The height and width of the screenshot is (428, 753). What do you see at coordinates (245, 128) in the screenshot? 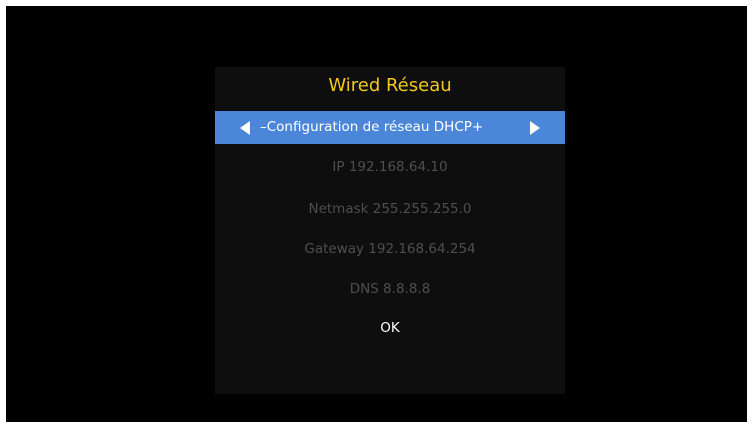
I see `triangle-left-icon` at bounding box center [245, 128].